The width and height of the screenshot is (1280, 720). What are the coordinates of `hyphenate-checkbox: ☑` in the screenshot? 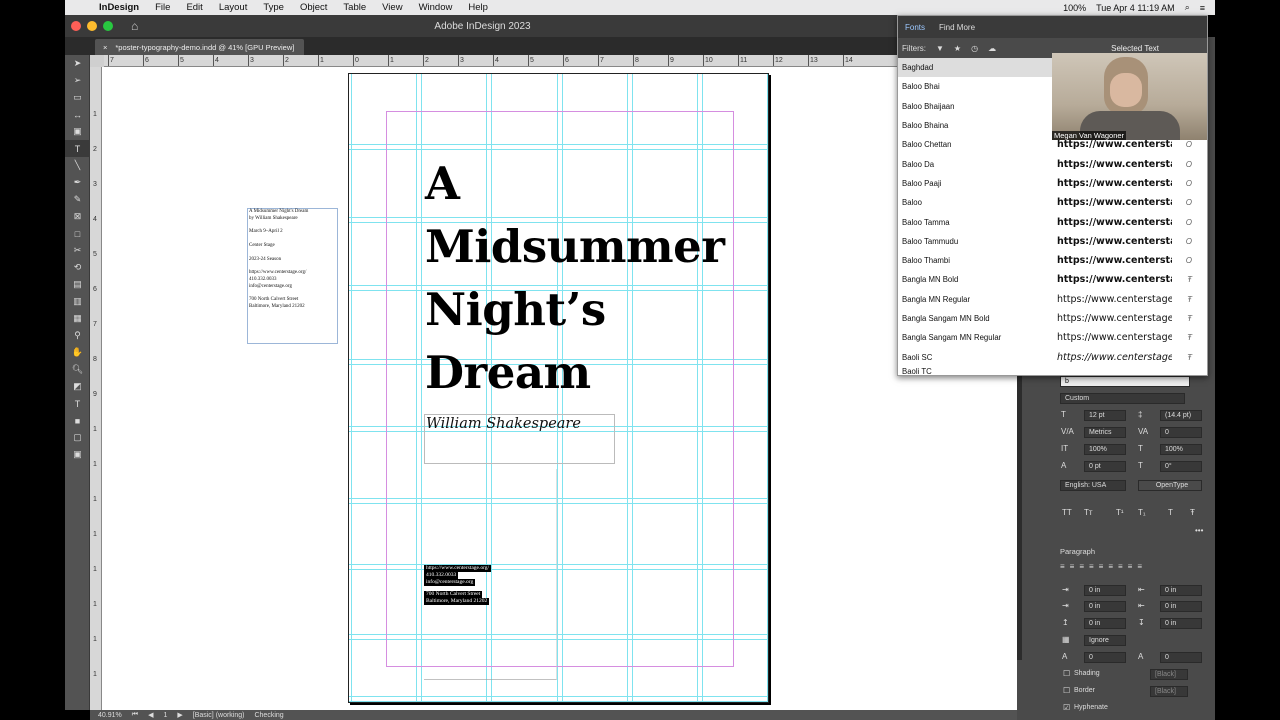 It's located at (1066, 707).